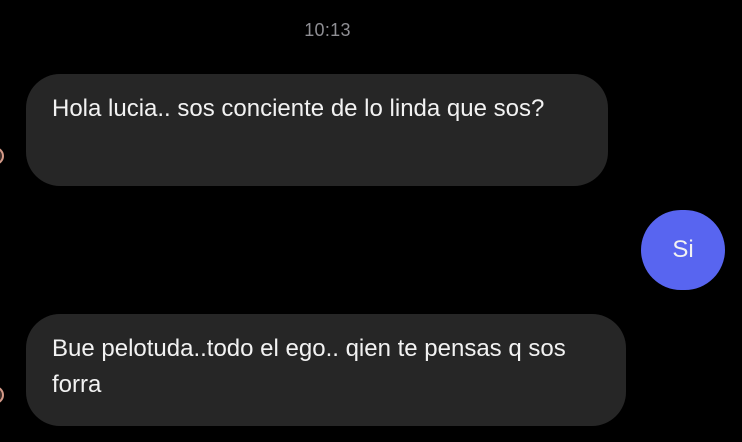 This screenshot has height=442, width=742. What do you see at coordinates (683, 250) in the screenshot?
I see `outgoing-message-bubble: Si` at bounding box center [683, 250].